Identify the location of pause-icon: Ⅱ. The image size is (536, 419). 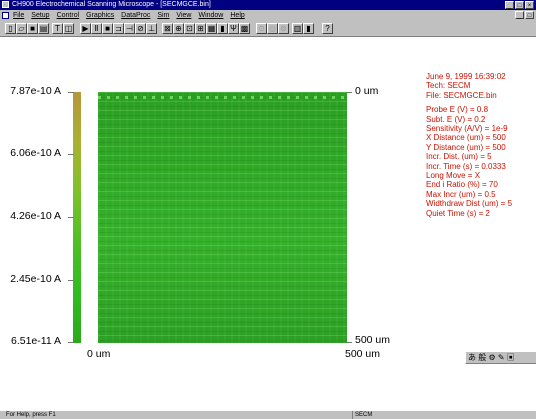
(96, 28).